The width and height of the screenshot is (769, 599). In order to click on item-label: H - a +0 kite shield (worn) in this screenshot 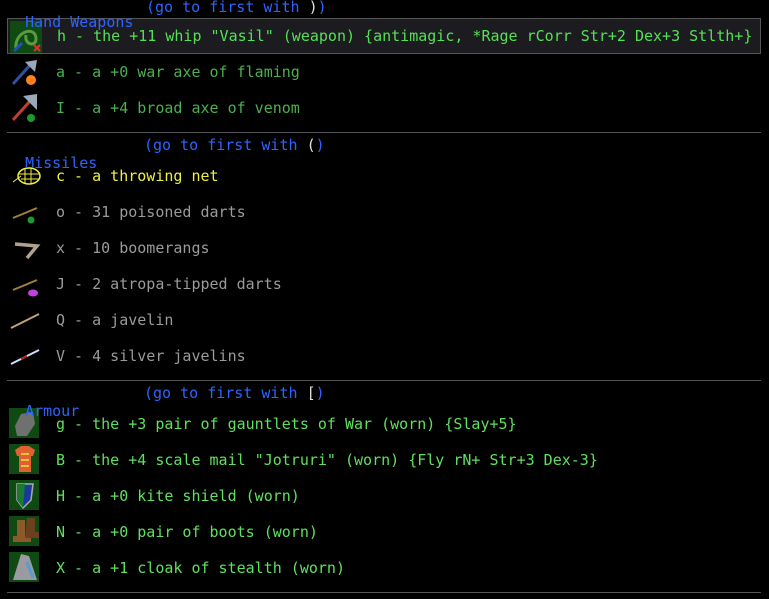, I will do `click(178, 496)`.